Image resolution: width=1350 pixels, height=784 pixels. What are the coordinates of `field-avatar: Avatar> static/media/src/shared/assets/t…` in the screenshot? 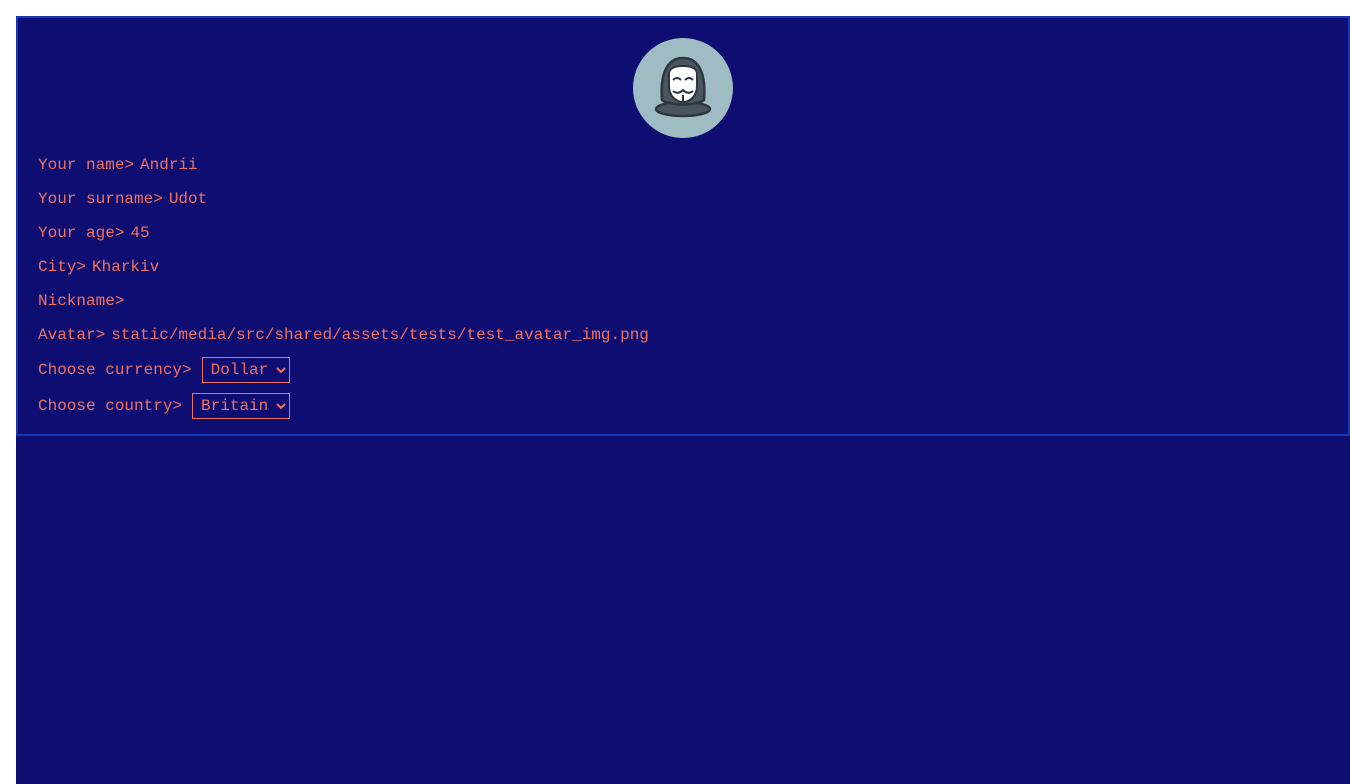 It's located at (343, 335).